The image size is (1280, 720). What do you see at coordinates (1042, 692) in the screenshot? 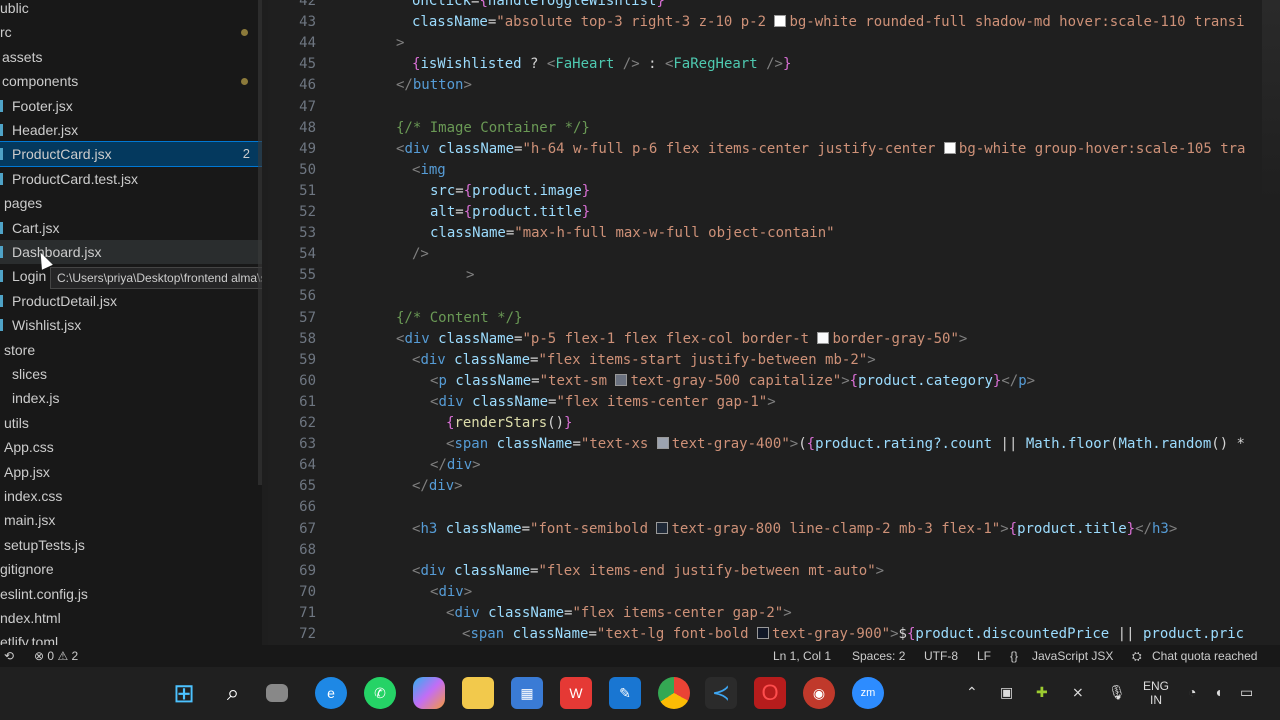
I see `tray-plus-icon: ✚` at bounding box center [1042, 692].